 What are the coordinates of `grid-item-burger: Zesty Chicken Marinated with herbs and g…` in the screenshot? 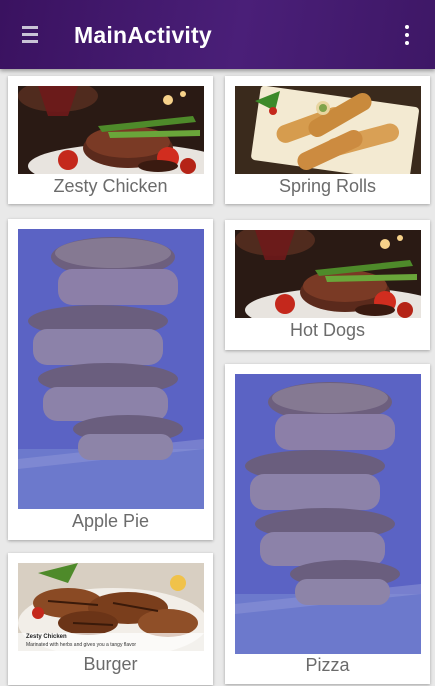 It's located at (110, 619).